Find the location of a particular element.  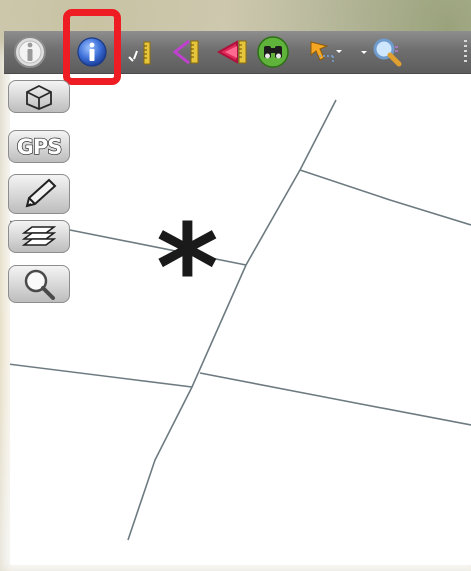

gps-label: GPS is located at coordinates (39, 146).